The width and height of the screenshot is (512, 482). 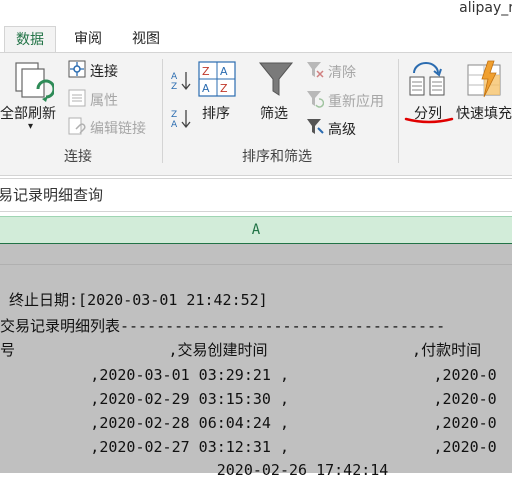 What do you see at coordinates (118, 128) in the screenshot?
I see `edit-links-button: 编辑链接` at bounding box center [118, 128].